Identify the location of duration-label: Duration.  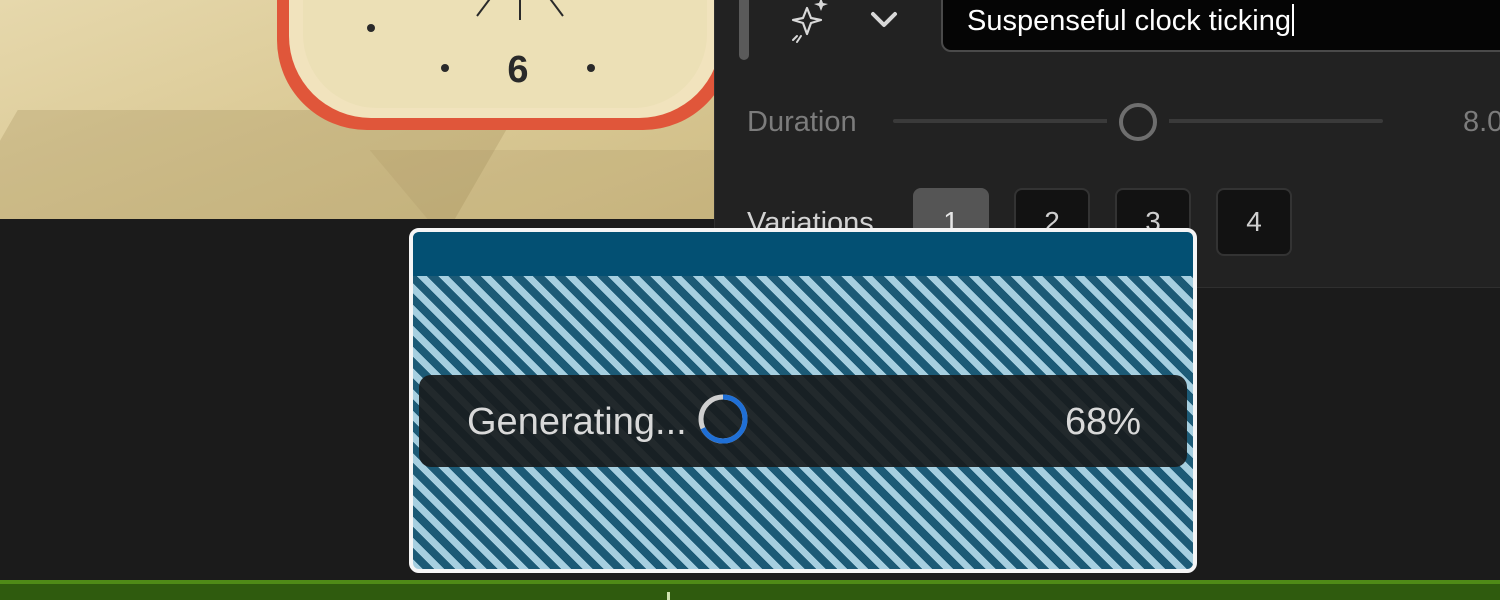
(802, 122).